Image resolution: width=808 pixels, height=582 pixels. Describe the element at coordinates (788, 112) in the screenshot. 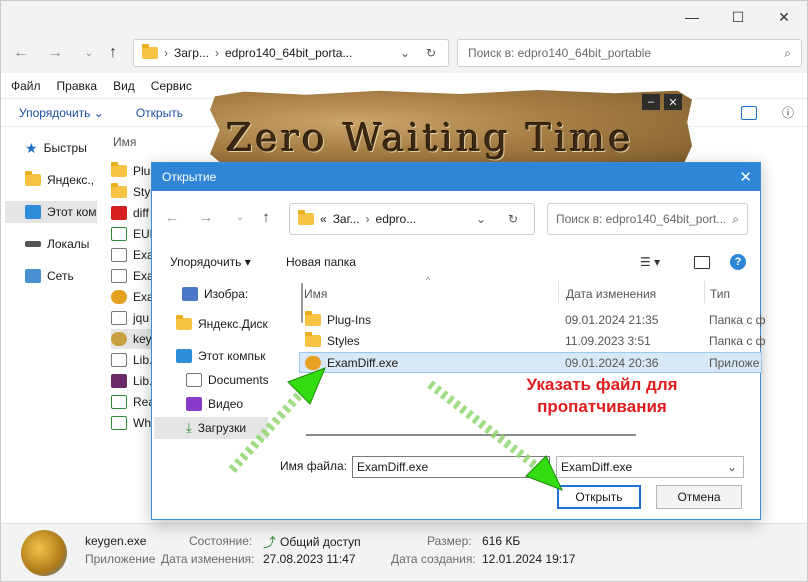

I see `details-pane-icon: ⓘ` at that location.